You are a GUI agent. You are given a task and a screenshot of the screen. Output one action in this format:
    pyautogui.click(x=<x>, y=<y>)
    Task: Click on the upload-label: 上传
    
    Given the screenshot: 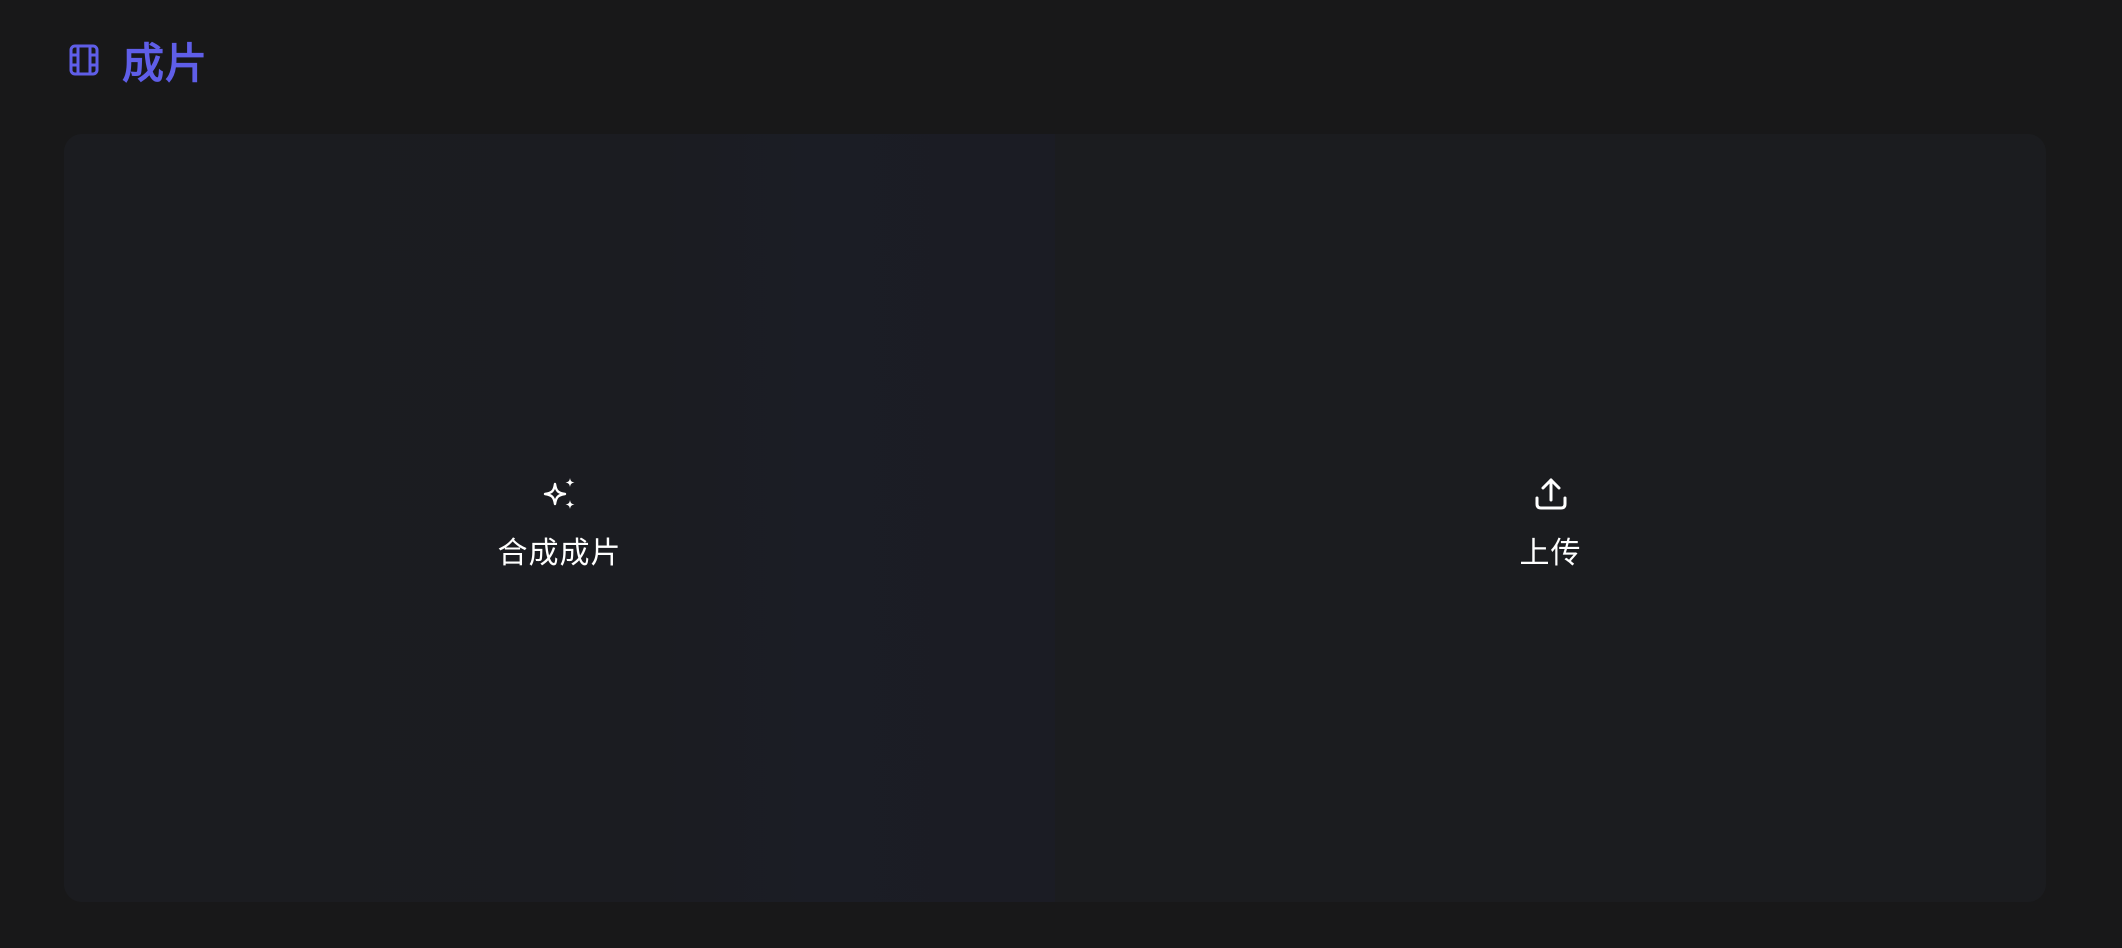 What is the action you would take?
    pyautogui.click(x=1550, y=553)
    